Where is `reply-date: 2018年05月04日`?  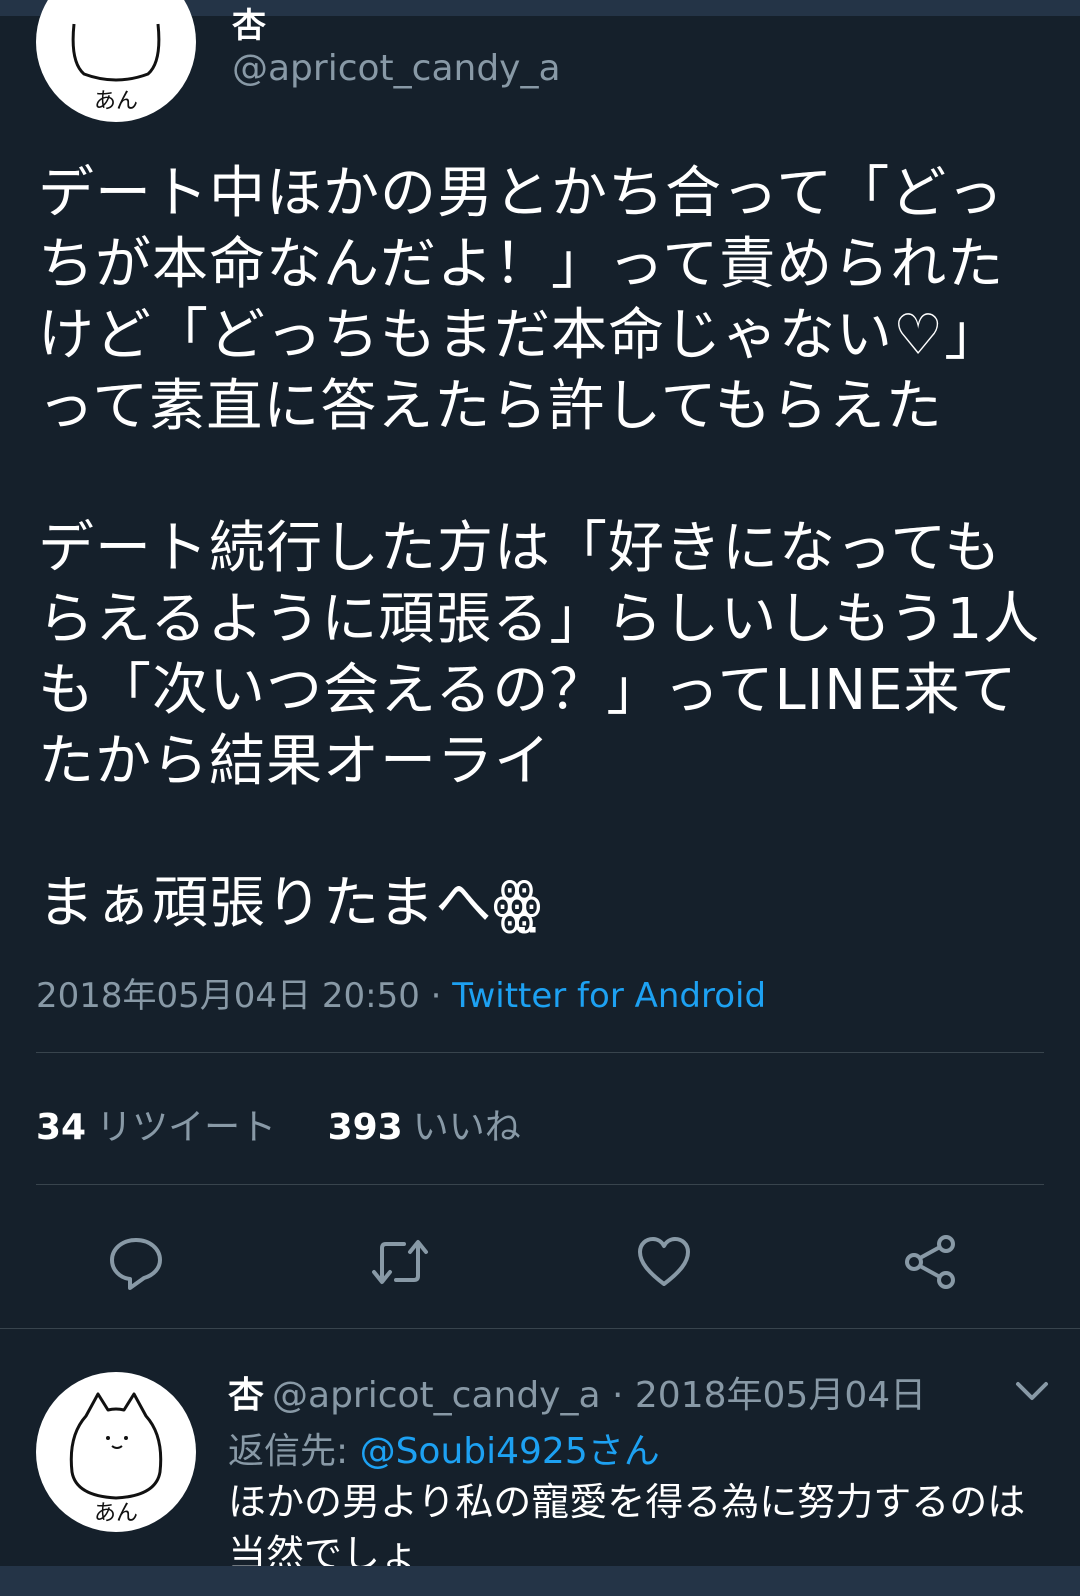
reply-date: 2018年05月04日 is located at coordinates (780, 1395).